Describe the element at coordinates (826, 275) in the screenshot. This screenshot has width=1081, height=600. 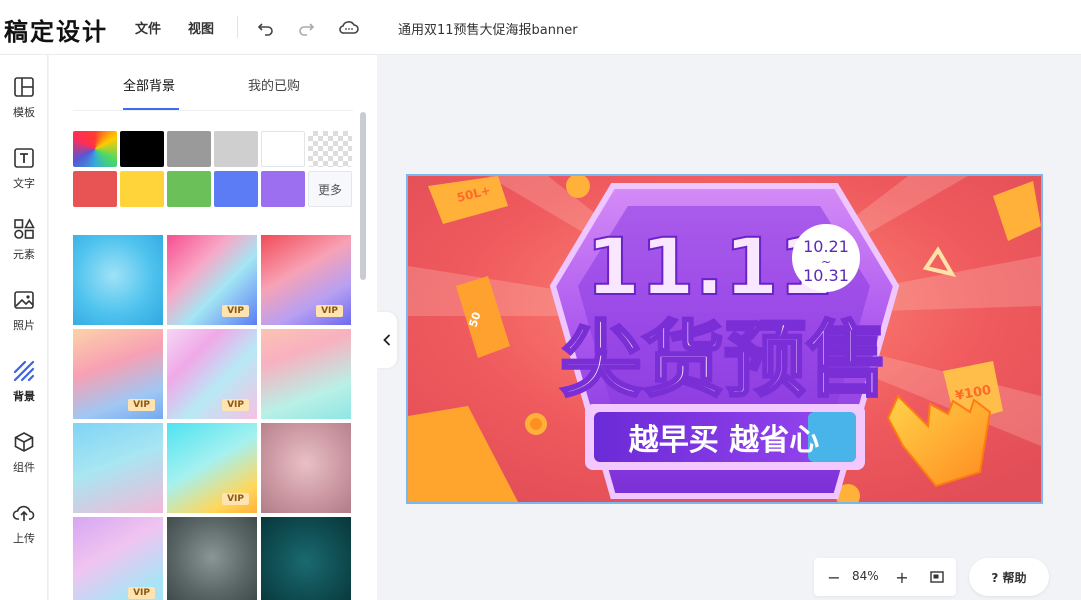
I see `date-range-end: 10.31` at that location.